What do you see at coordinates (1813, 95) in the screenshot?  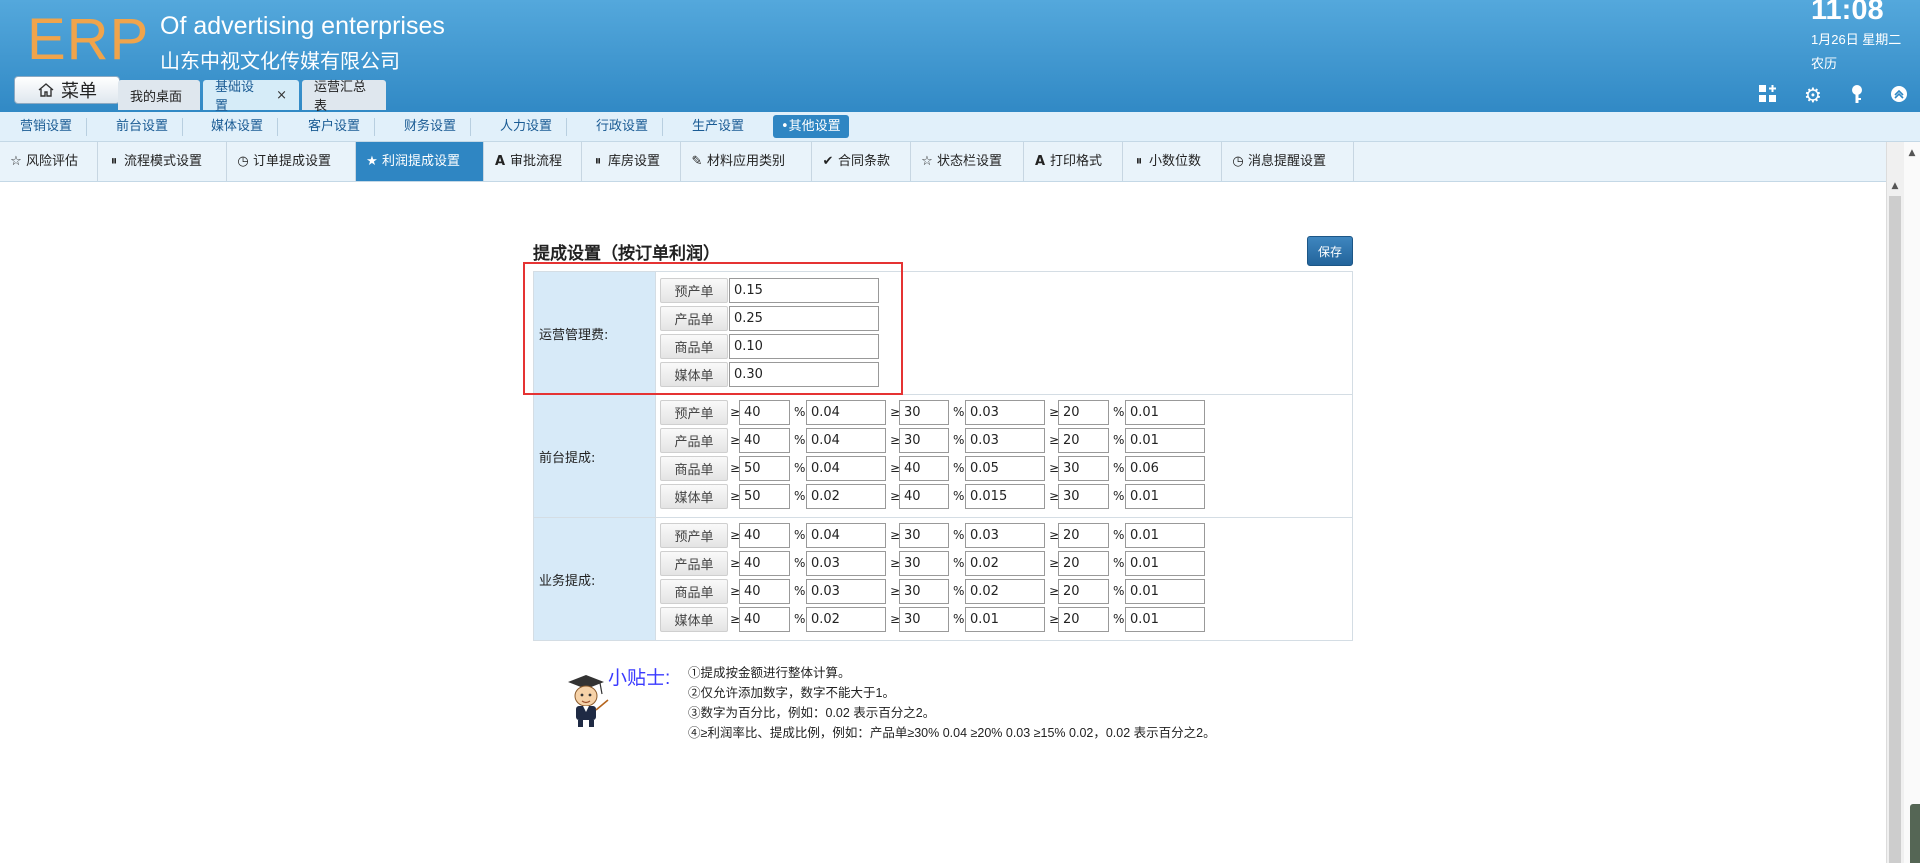 I see `gear-icon: ⚙` at bounding box center [1813, 95].